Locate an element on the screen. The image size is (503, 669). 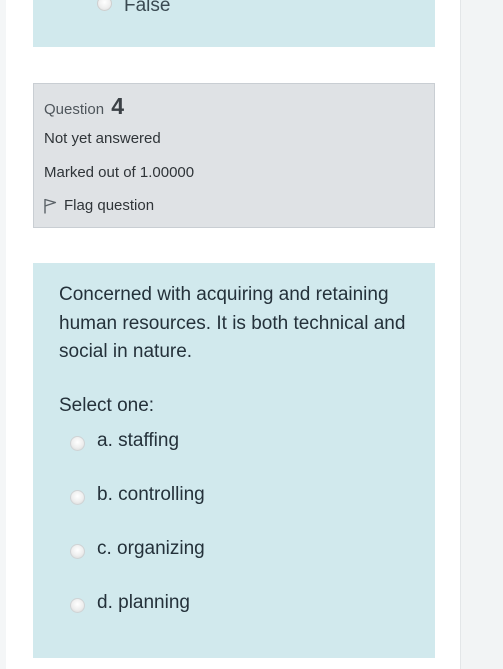
flag-outline-icon is located at coordinates (50, 206).